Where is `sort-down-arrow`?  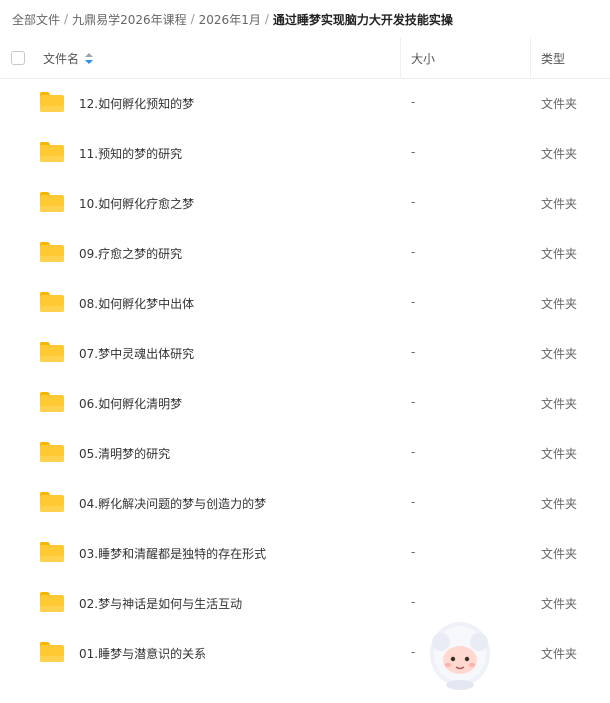 sort-down-arrow is located at coordinates (89, 61).